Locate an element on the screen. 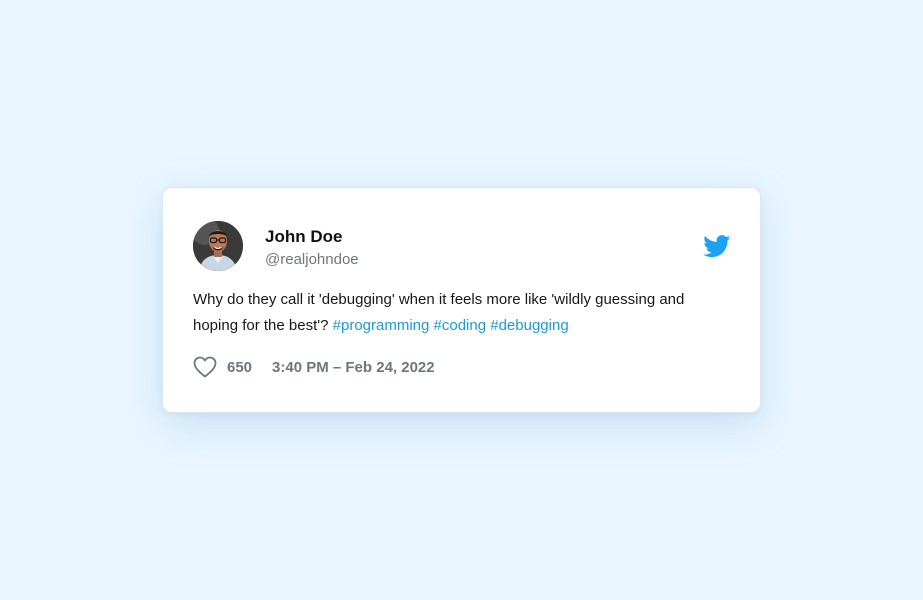 Image resolution: width=923 pixels, height=600 pixels. hashtag-coding: #coding is located at coordinates (460, 325).